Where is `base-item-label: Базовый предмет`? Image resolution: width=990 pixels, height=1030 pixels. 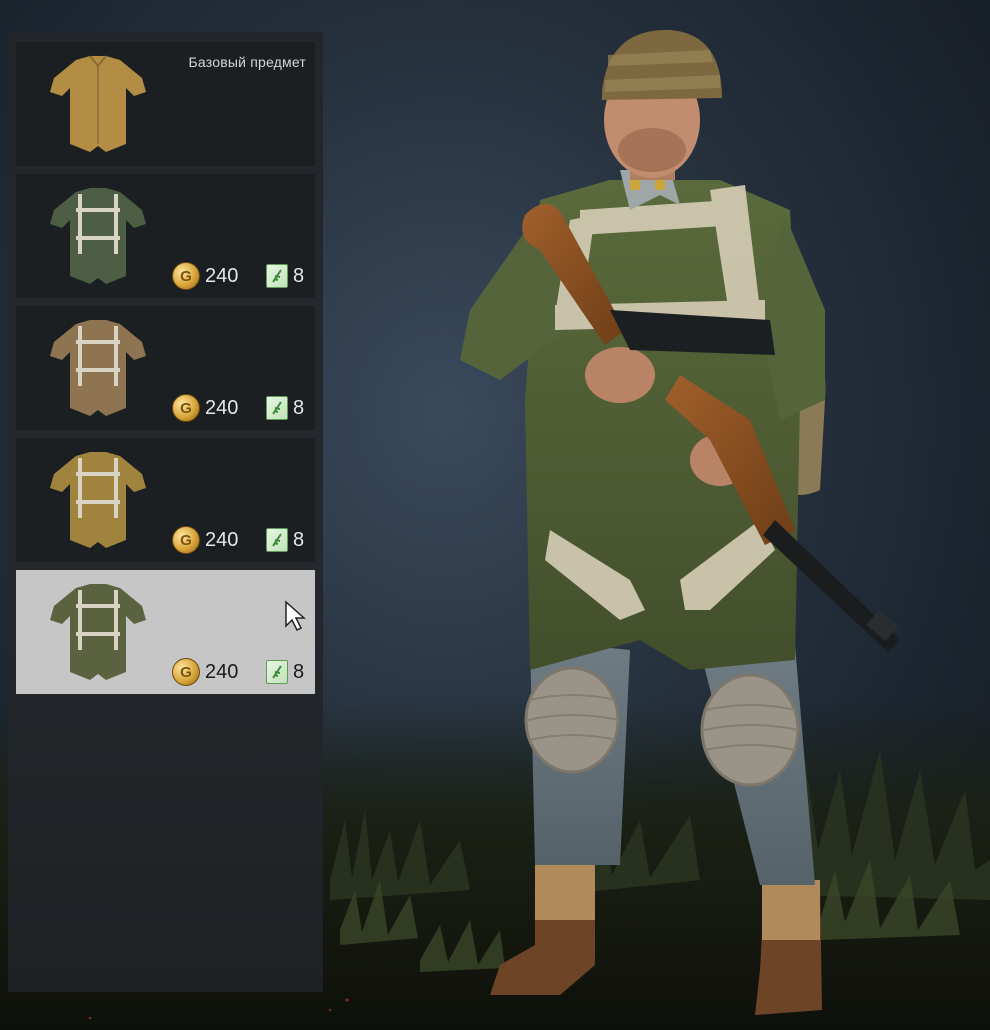 base-item-label: Базовый предмет is located at coordinates (247, 62).